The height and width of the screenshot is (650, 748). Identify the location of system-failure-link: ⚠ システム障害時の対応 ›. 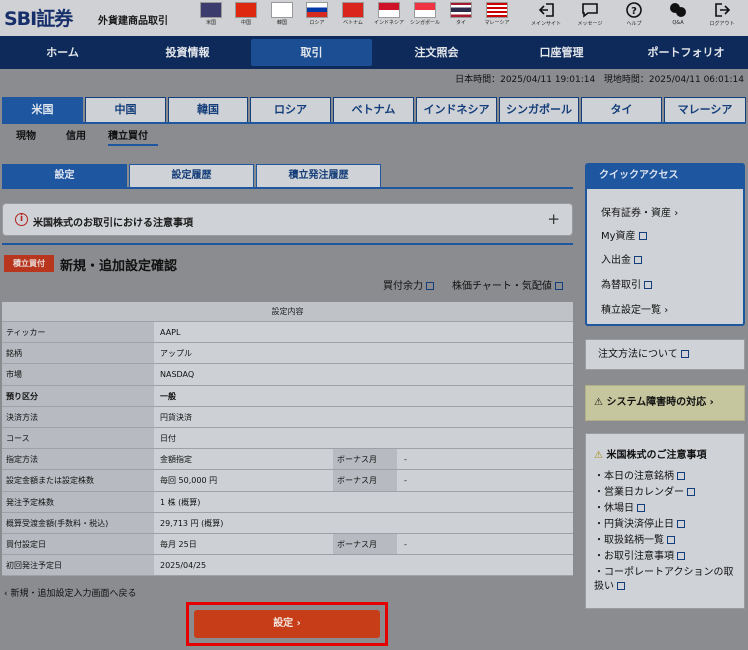
(665, 403).